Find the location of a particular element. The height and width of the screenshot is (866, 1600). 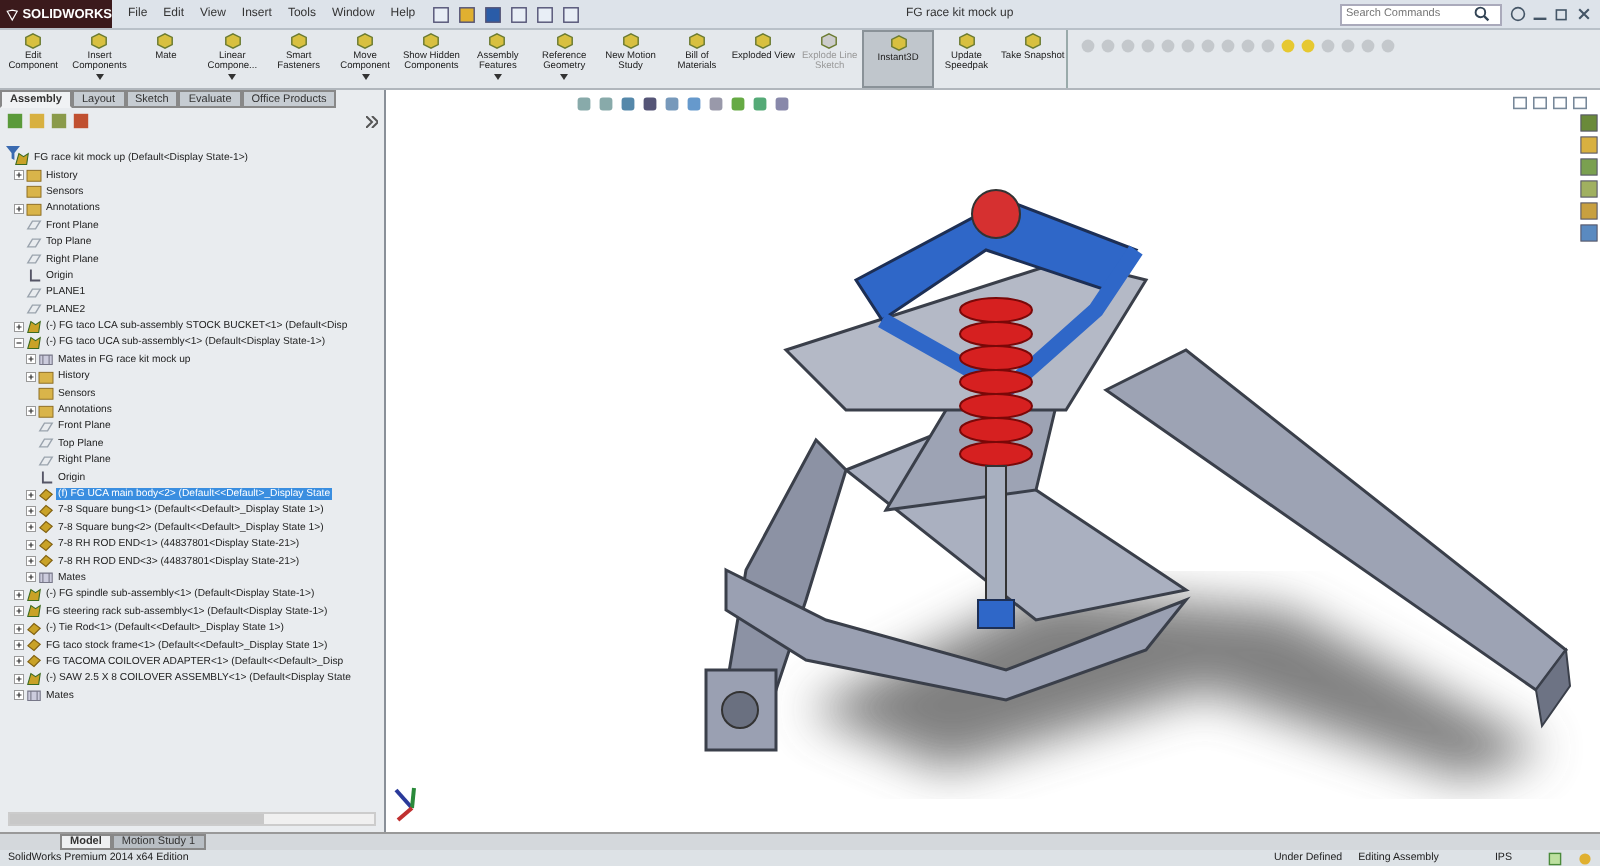

close-icon is located at coordinates (1584, 14).